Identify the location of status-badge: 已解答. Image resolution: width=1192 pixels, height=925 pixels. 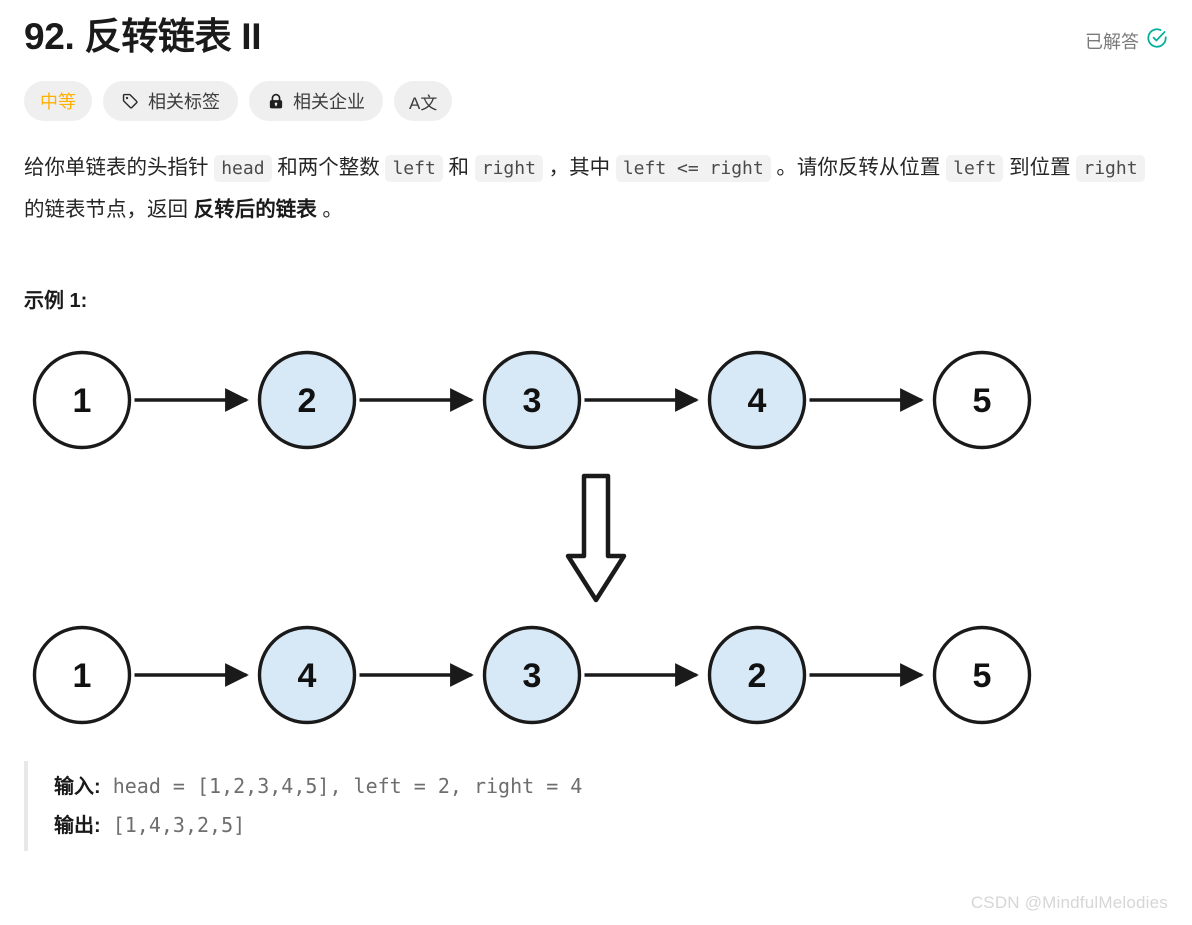
(1126, 34).